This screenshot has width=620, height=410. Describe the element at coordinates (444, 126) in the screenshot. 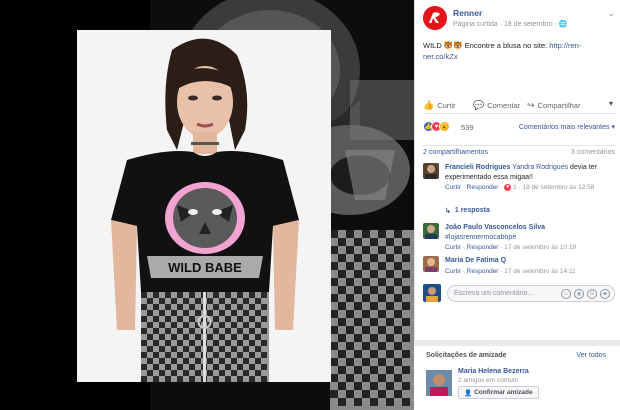

I see `wow-reaction-icon: 😮` at that location.